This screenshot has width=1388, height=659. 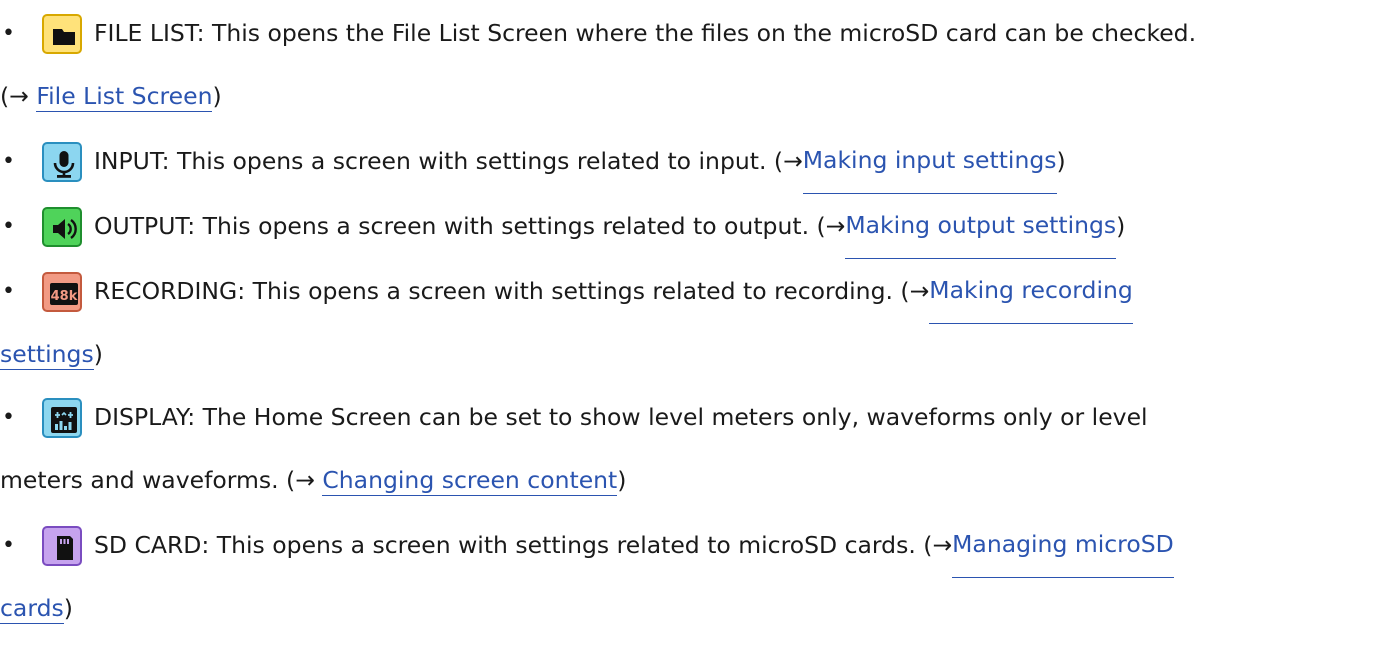 What do you see at coordinates (981, 226) in the screenshot?
I see `making-output-settings-link: Making output settings` at bounding box center [981, 226].